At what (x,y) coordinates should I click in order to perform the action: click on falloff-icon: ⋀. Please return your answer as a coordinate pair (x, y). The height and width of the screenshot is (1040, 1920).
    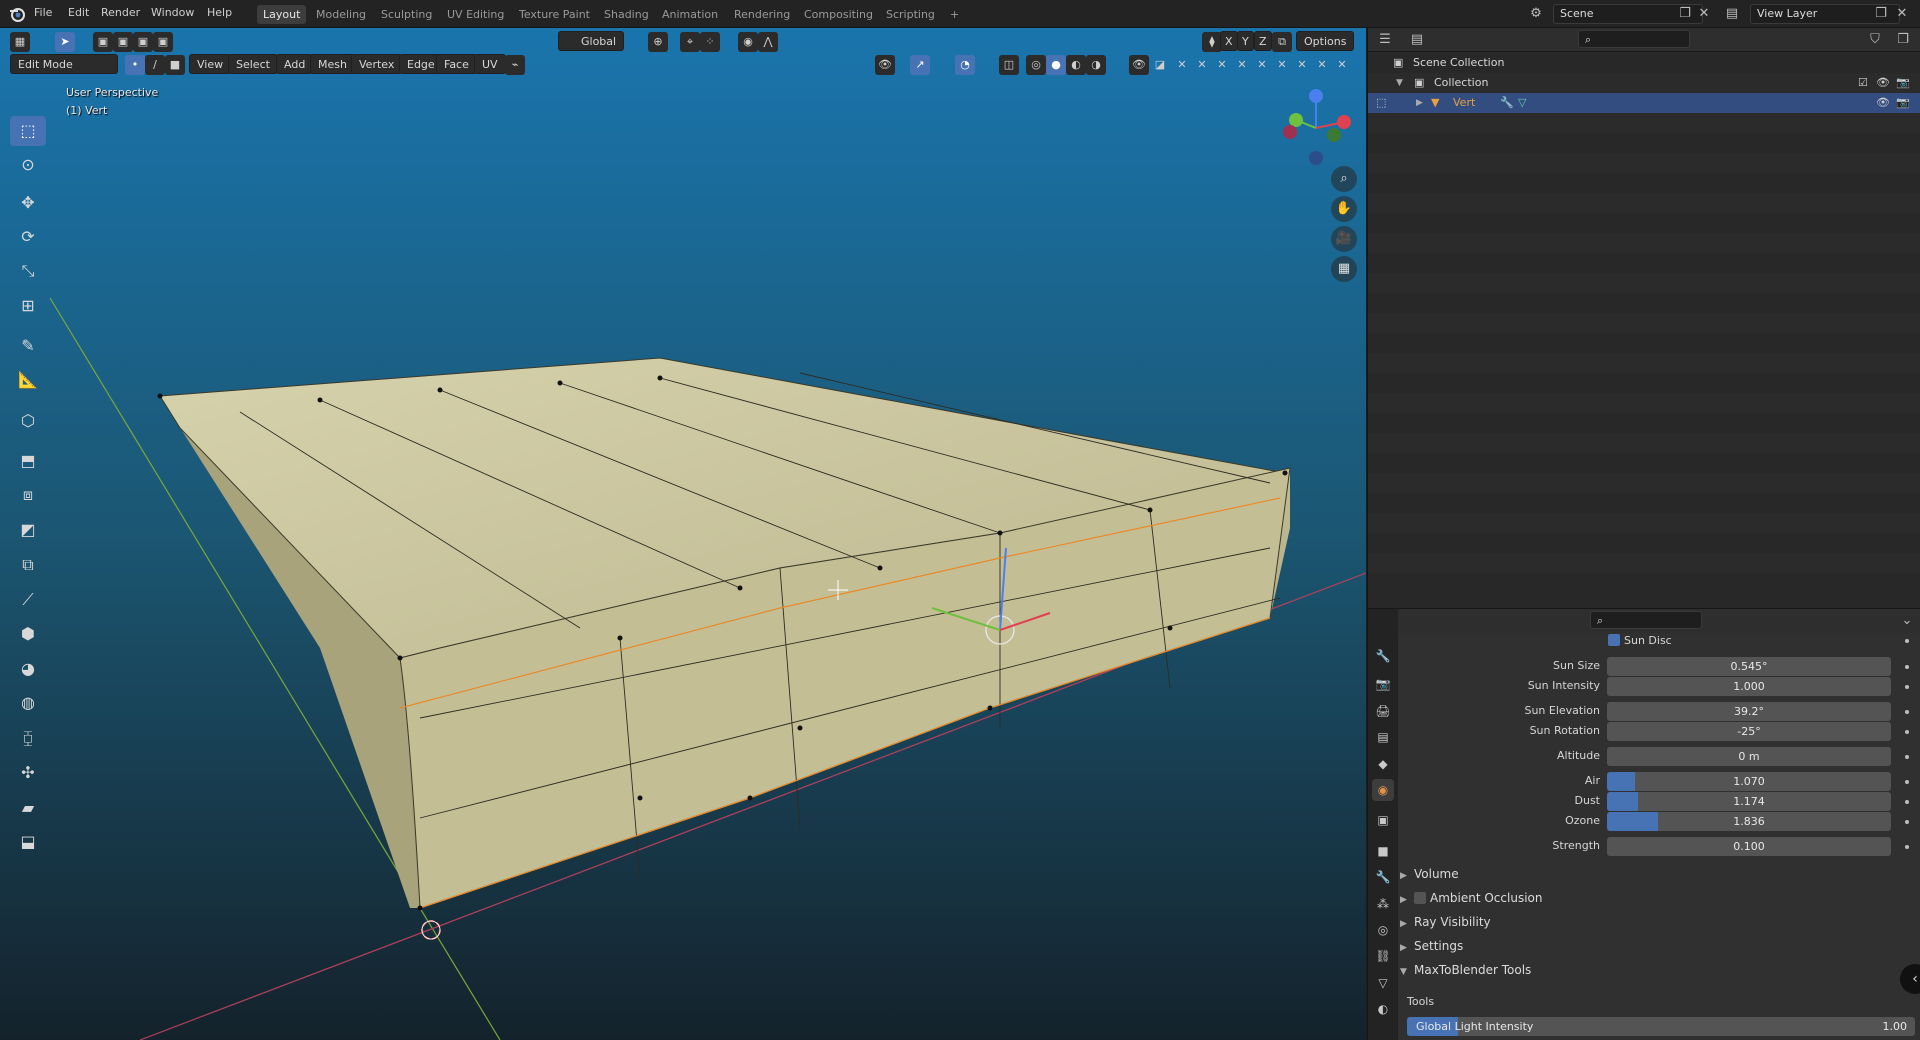
    Looking at the image, I should click on (768, 42).